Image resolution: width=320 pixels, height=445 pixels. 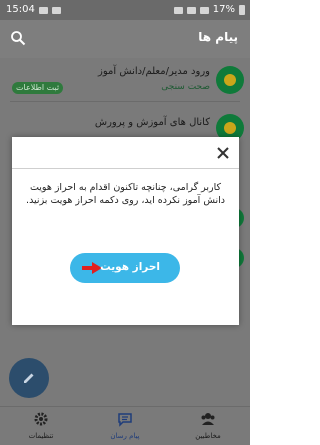 I want to click on battery-percent: 17%, so click(x=223, y=9).